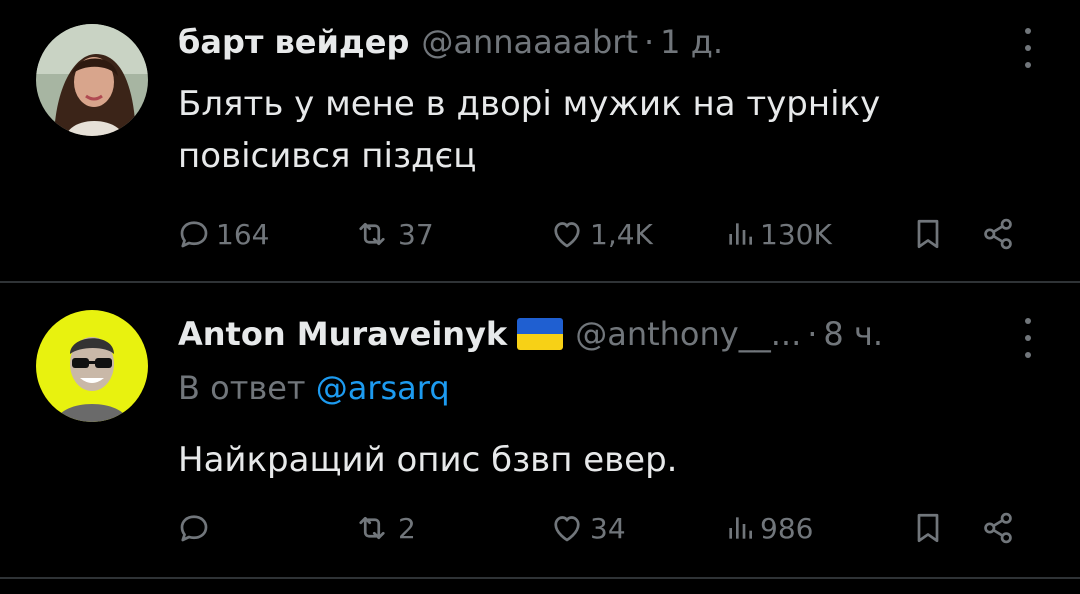  What do you see at coordinates (608, 528) in the screenshot?
I see `like-count: 34` at bounding box center [608, 528].